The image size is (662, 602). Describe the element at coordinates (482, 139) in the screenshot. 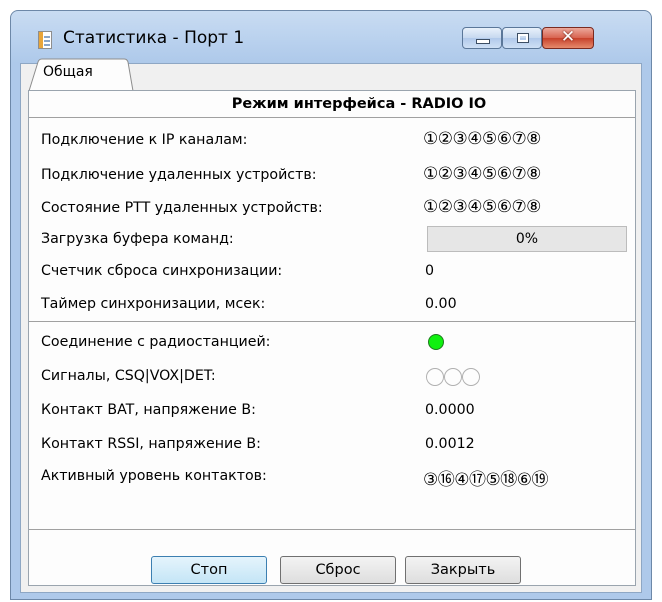

I see `ip-channels-indicators: ①②③④⑤⑥⑦⑧` at that location.